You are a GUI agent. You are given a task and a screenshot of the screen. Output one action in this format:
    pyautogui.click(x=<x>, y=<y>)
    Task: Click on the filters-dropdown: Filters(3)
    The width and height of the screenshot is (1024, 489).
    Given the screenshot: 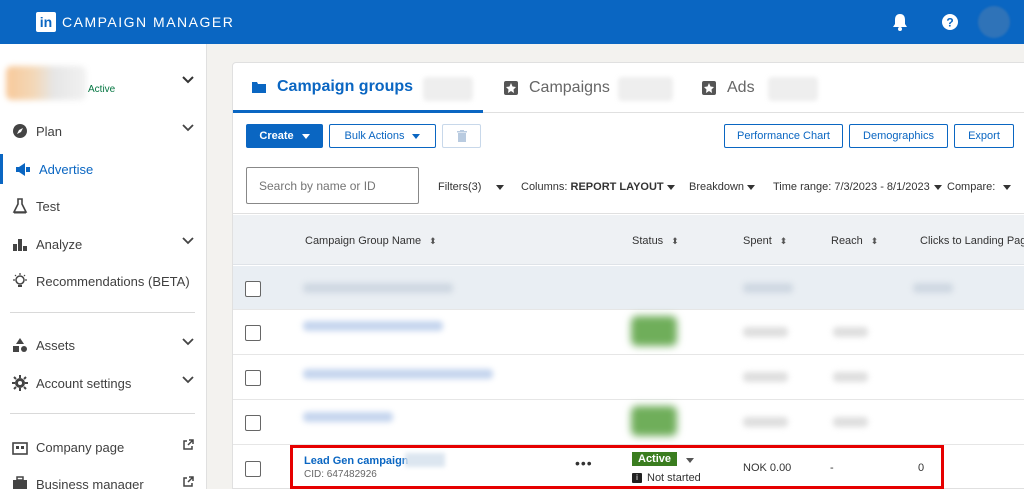 What is the action you would take?
    pyautogui.click(x=471, y=187)
    